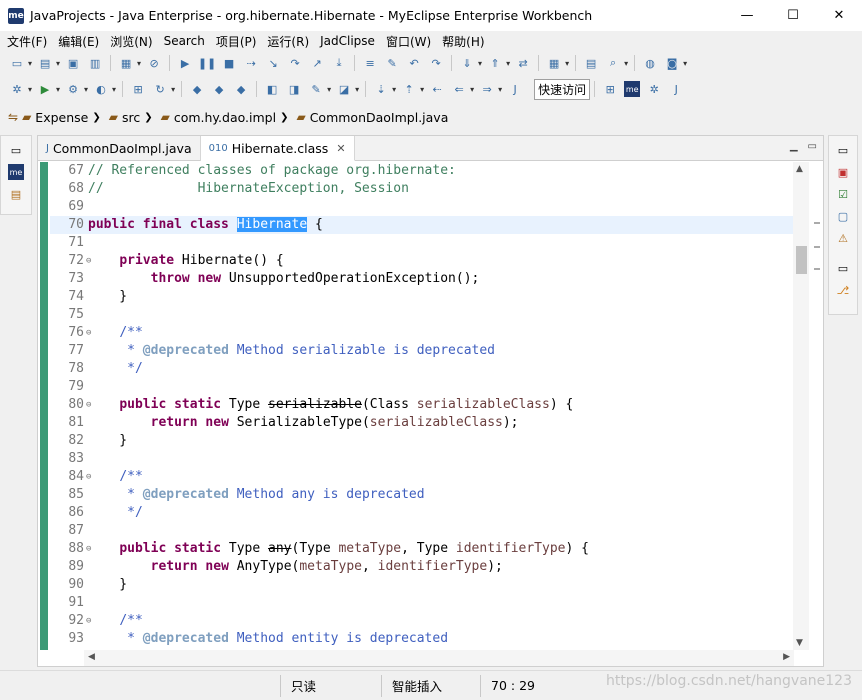  Describe the element at coordinates (95, 63) in the screenshot. I see `save-all-icon: ▥` at that location.